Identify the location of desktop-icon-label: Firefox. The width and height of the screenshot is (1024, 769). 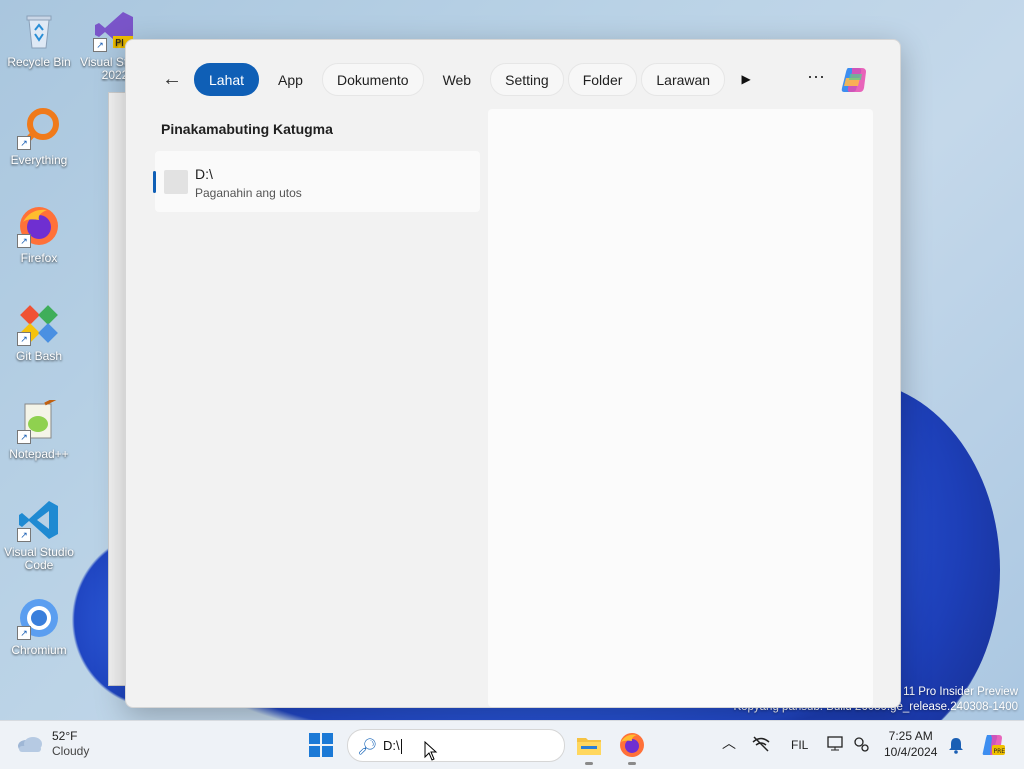
(39, 258).